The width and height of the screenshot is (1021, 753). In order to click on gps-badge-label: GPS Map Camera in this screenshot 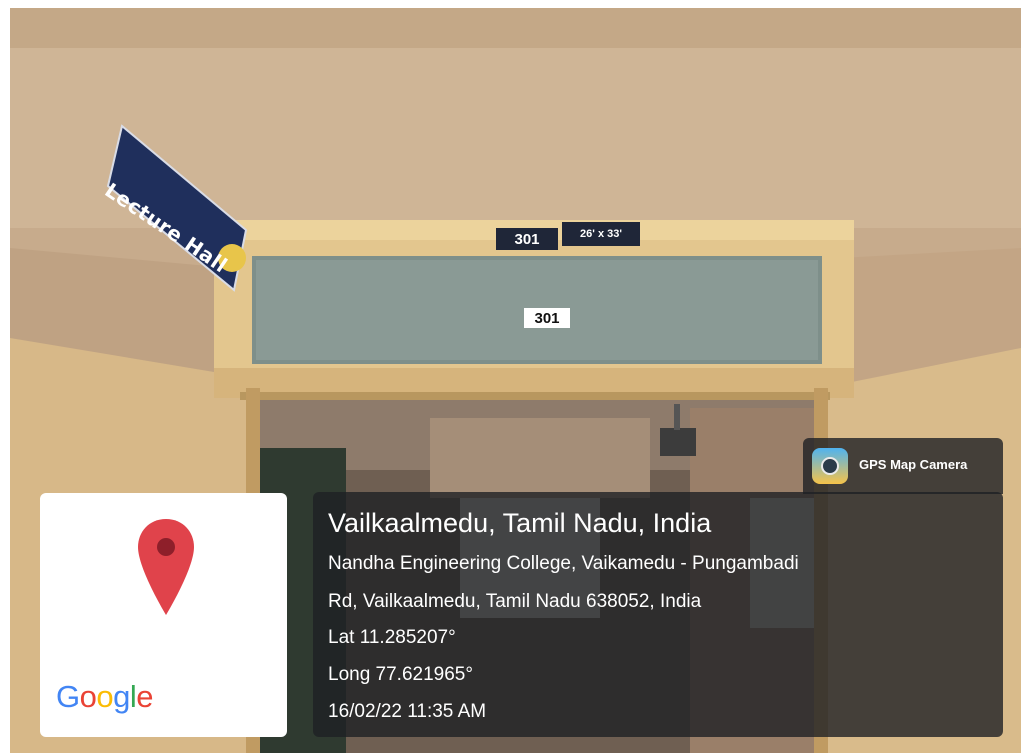, I will do `click(913, 464)`.